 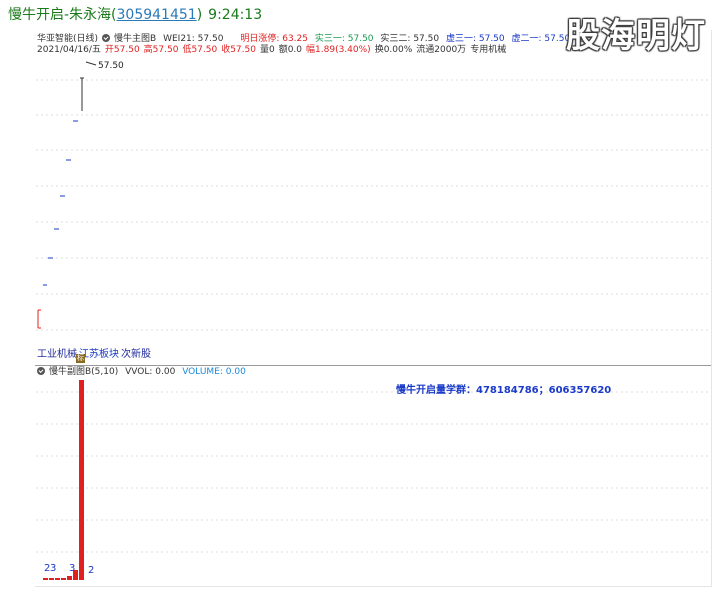 I want to click on quote-amount: 额0.0, so click(x=290, y=50).